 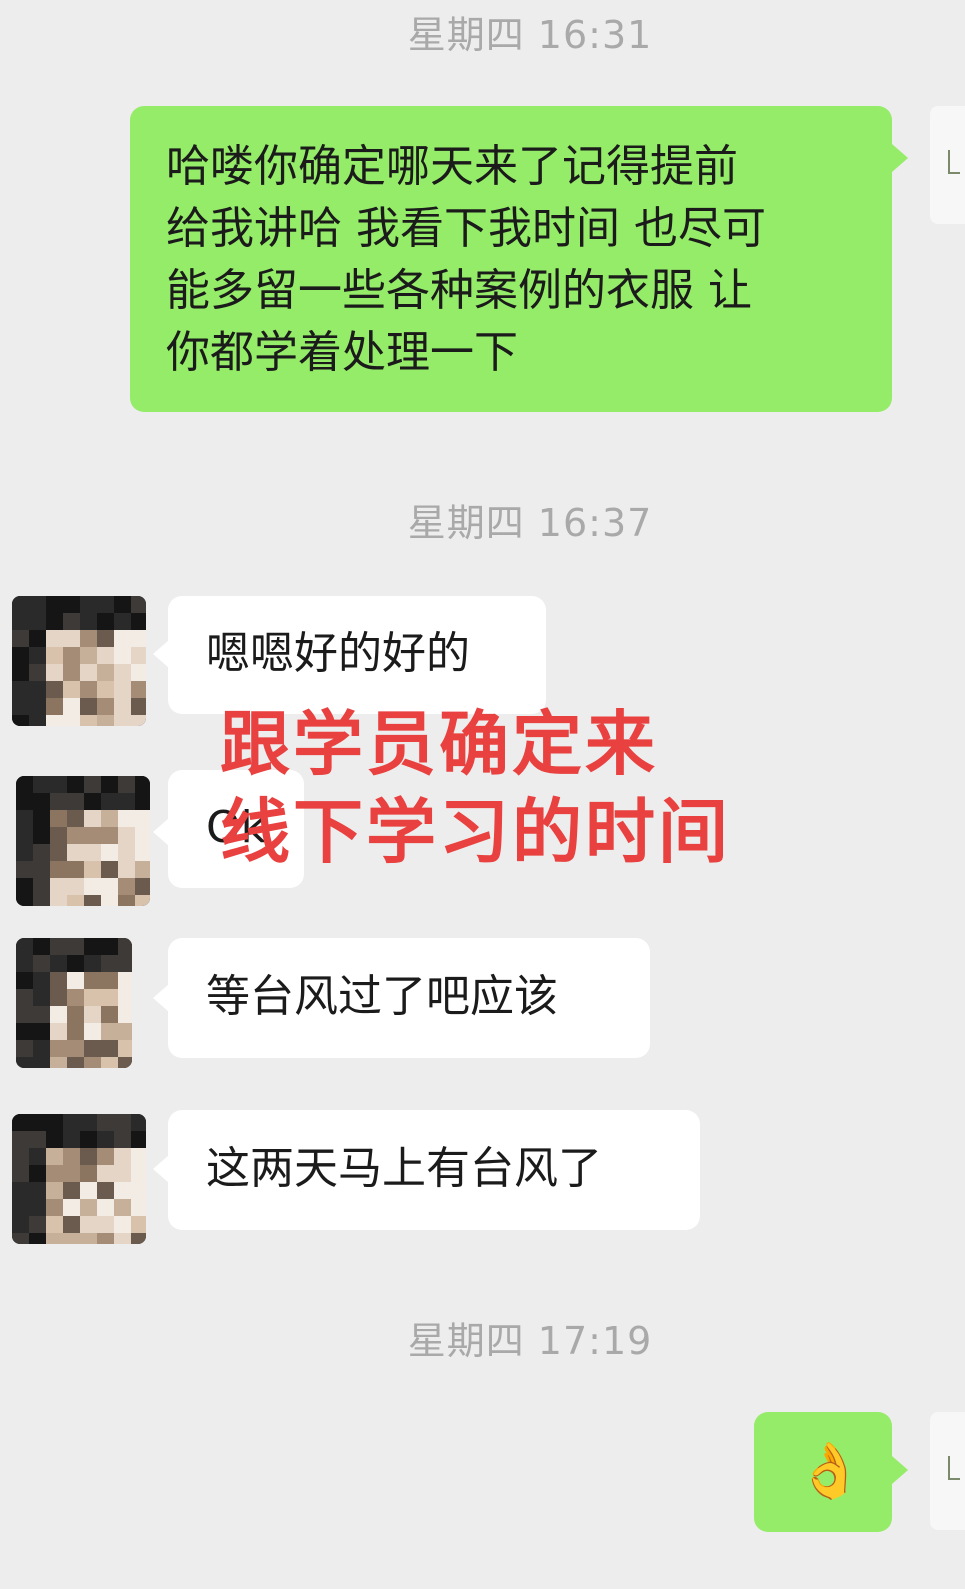 What do you see at coordinates (530, 1341) in the screenshot?
I see `timestamp: 星期四 17:19` at bounding box center [530, 1341].